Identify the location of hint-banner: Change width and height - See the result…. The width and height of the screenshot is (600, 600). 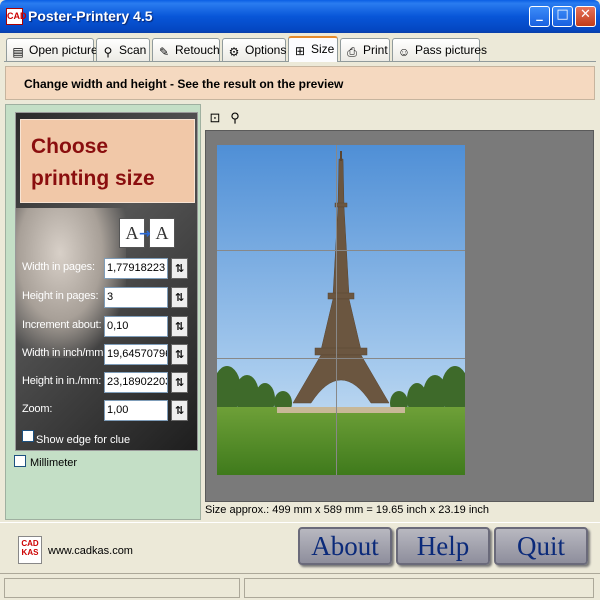
(300, 83).